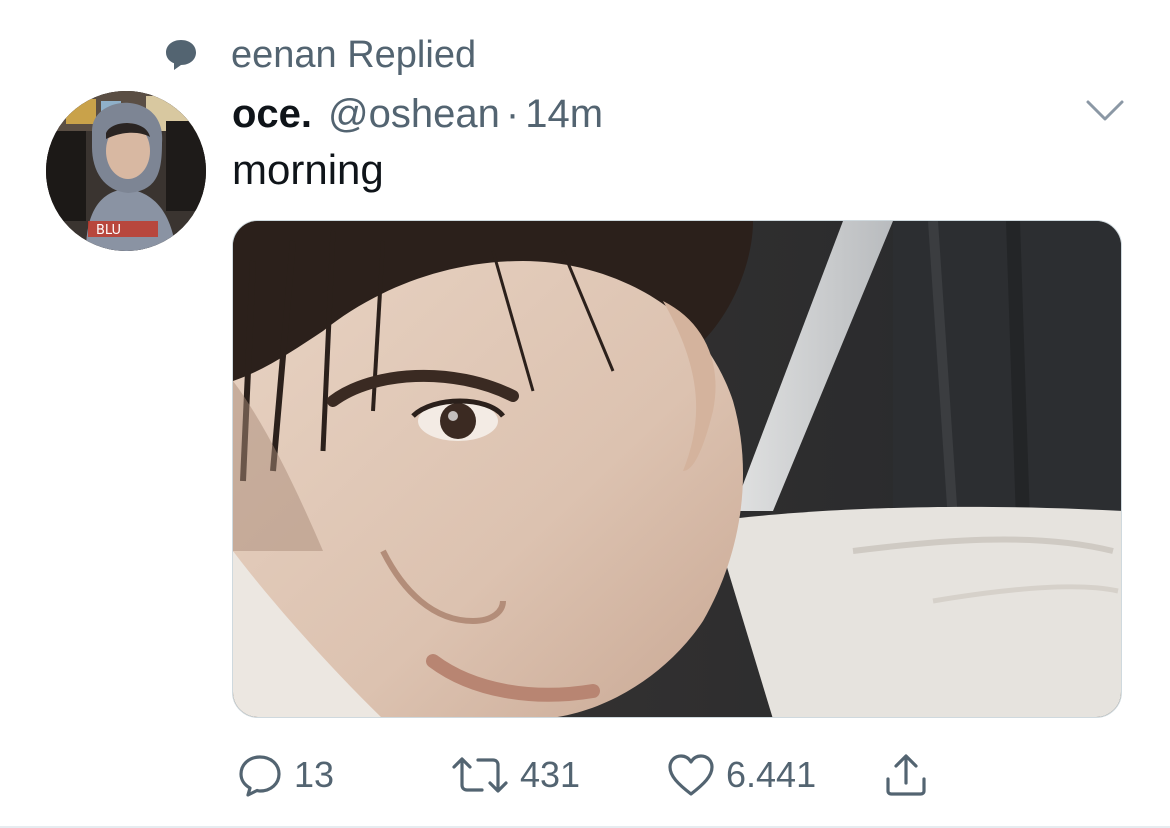 The image size is (1170, 828). What do you see at coordinates (414, 114) in the screenshot?
I see `author-handle: @oshean` at bounding box center [414, 114].